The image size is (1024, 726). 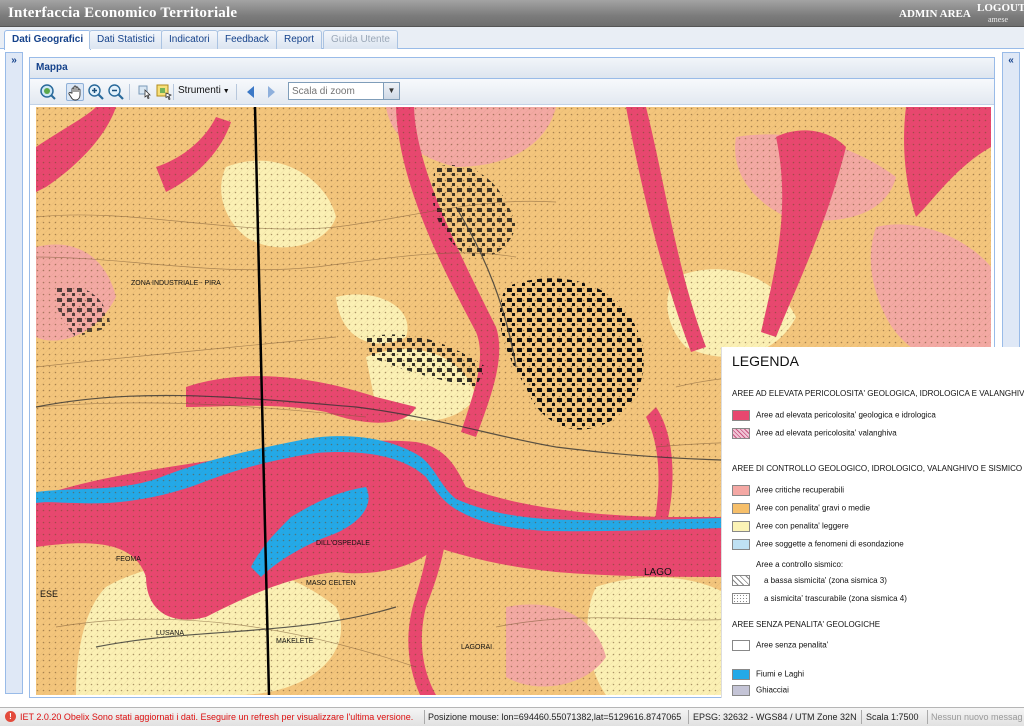 I want to click on map-label: ZONA INDUSTRIALE - PIRA, so click(x=176, y=283).